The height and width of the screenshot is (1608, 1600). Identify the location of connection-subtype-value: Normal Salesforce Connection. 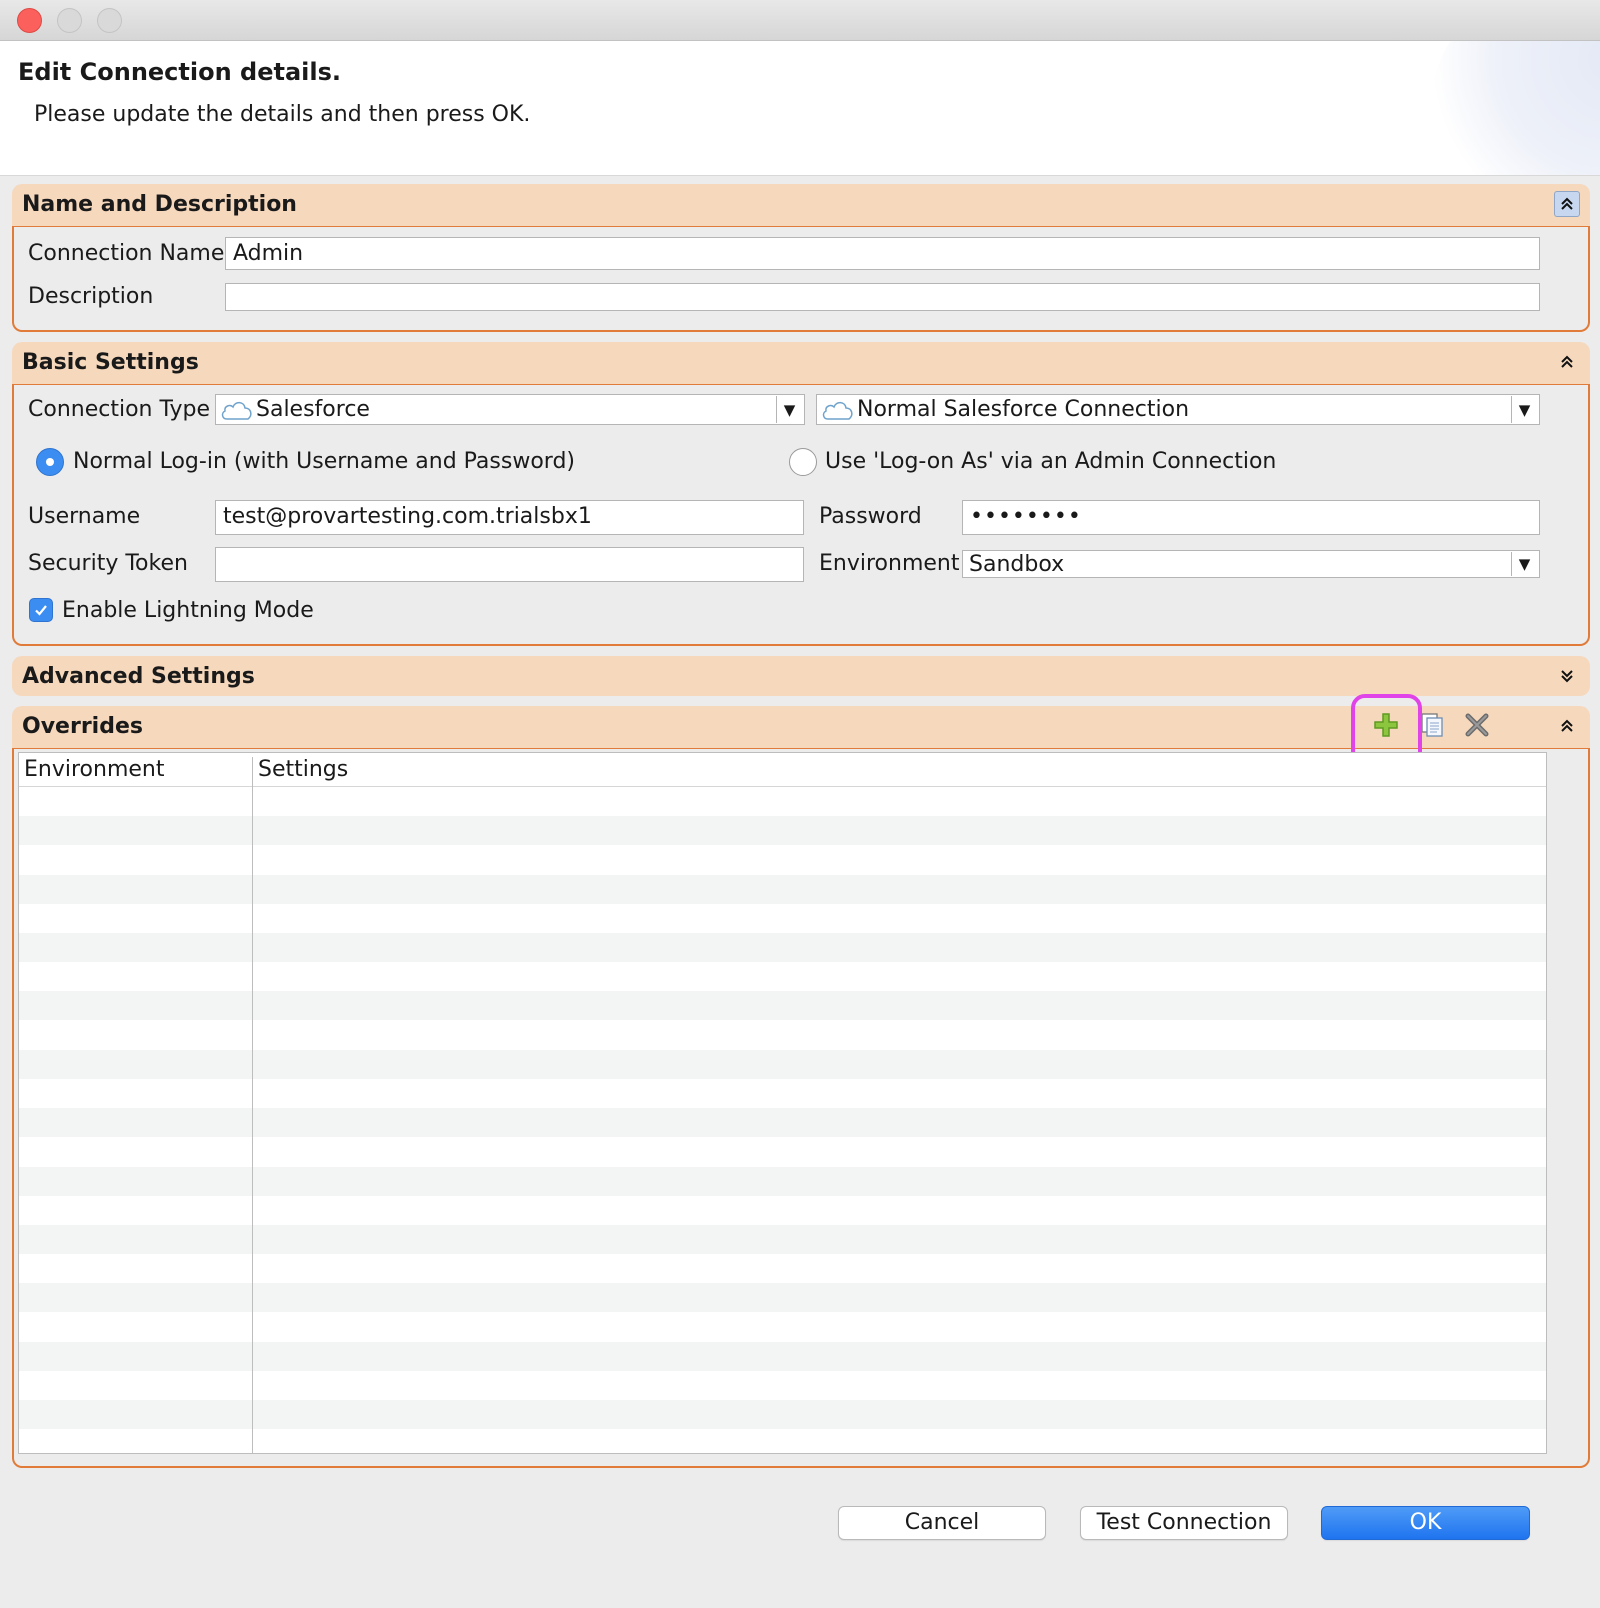
(1023, 409).